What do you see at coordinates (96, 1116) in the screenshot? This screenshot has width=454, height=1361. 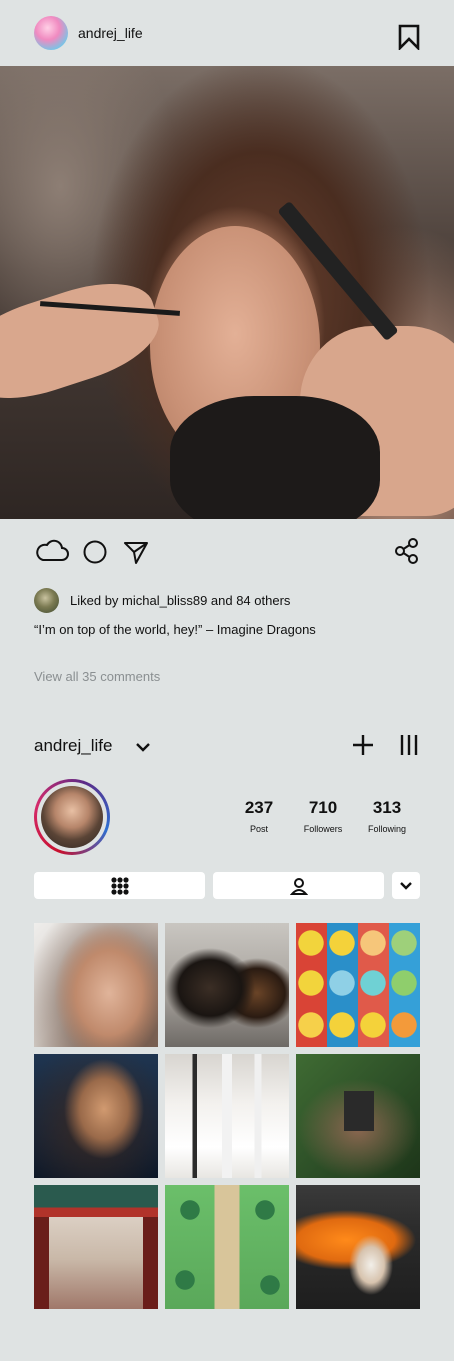 I see `grid-photo-phone-night` at bounding box center [96, 1116].